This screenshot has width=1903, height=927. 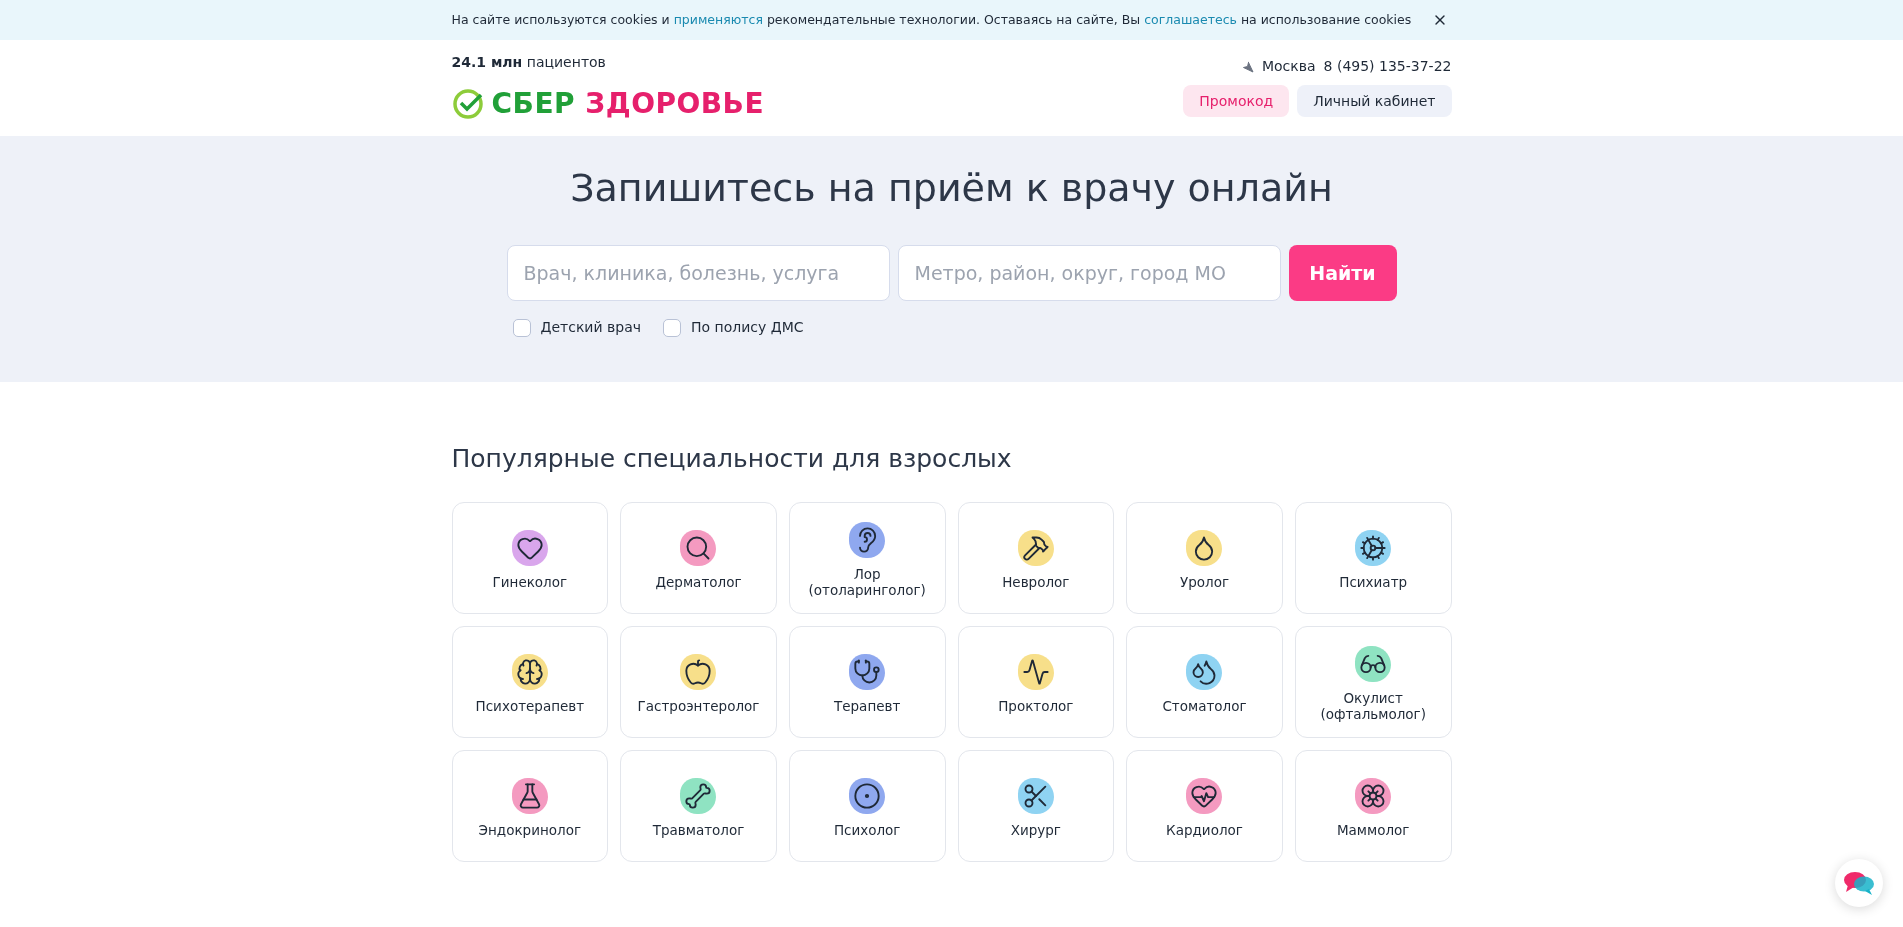 What do you see at coordinates (1036, 805) in the screenshot?
I see `specialty-card: Хирург` at bounding box center [1036, 805].